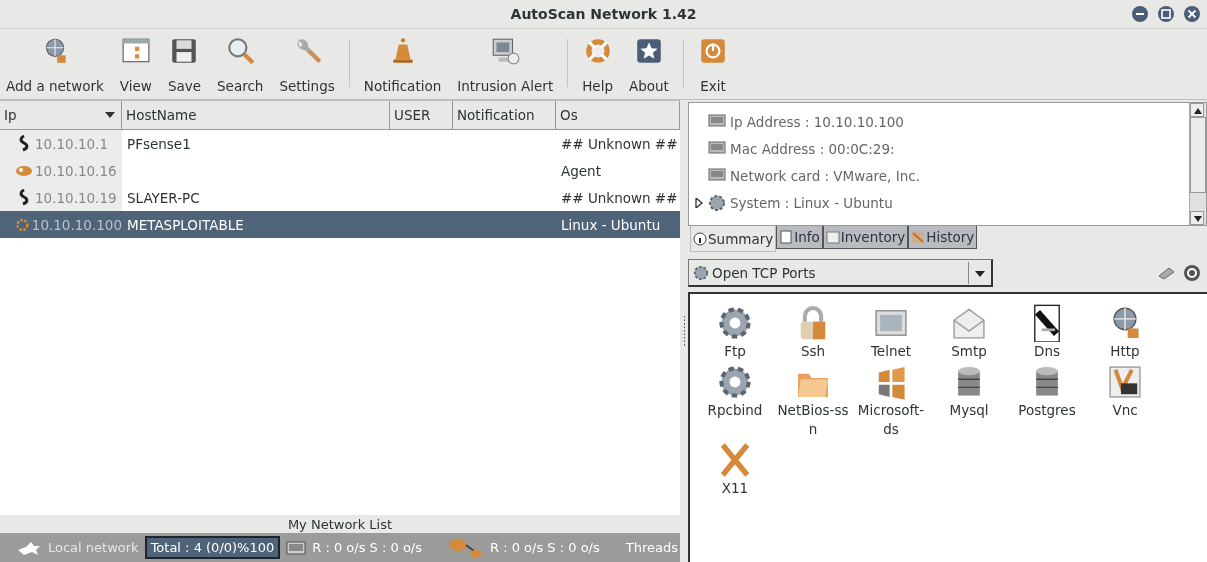  I want to click on list-title: My Network List, so click(340, 524).